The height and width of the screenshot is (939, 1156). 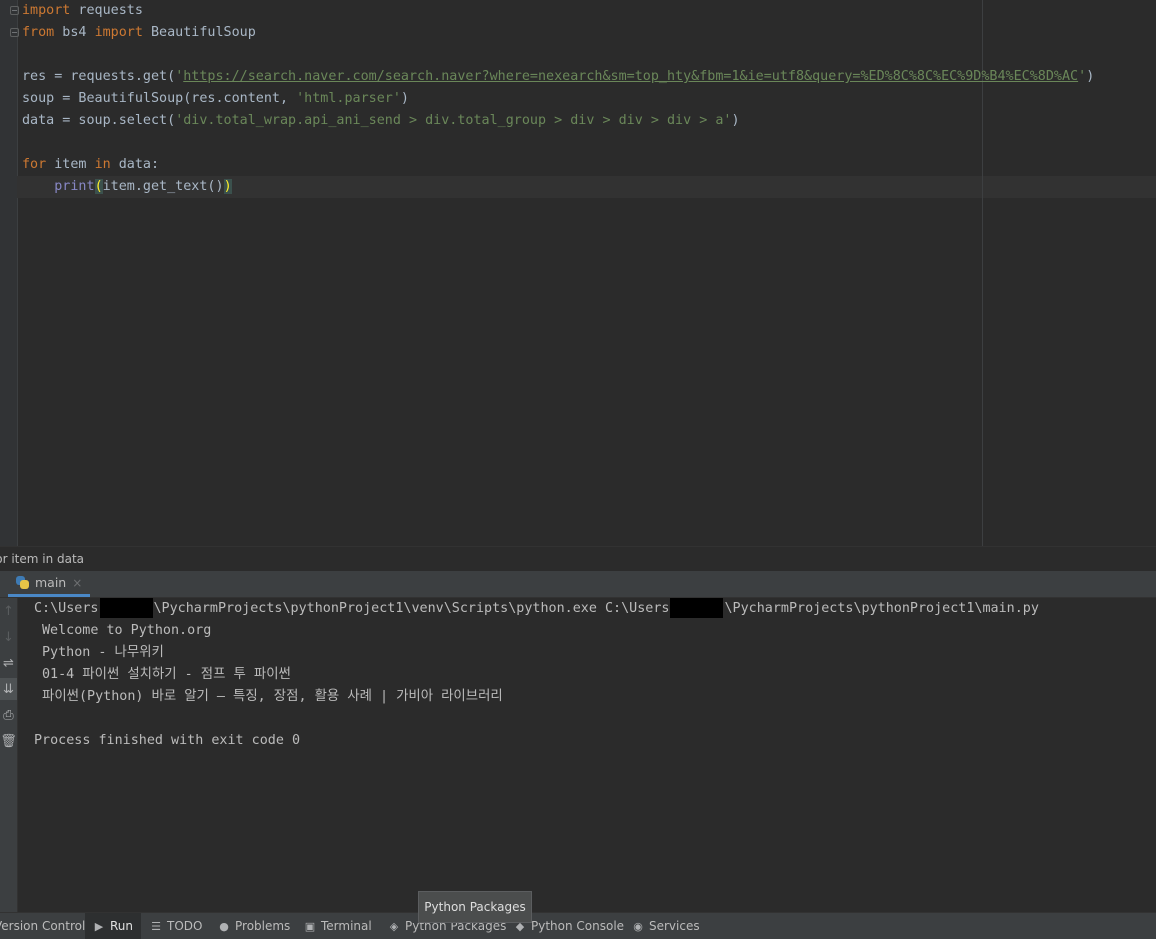 I want to click on tool-window-label: Services, so click(x=674, y=926).